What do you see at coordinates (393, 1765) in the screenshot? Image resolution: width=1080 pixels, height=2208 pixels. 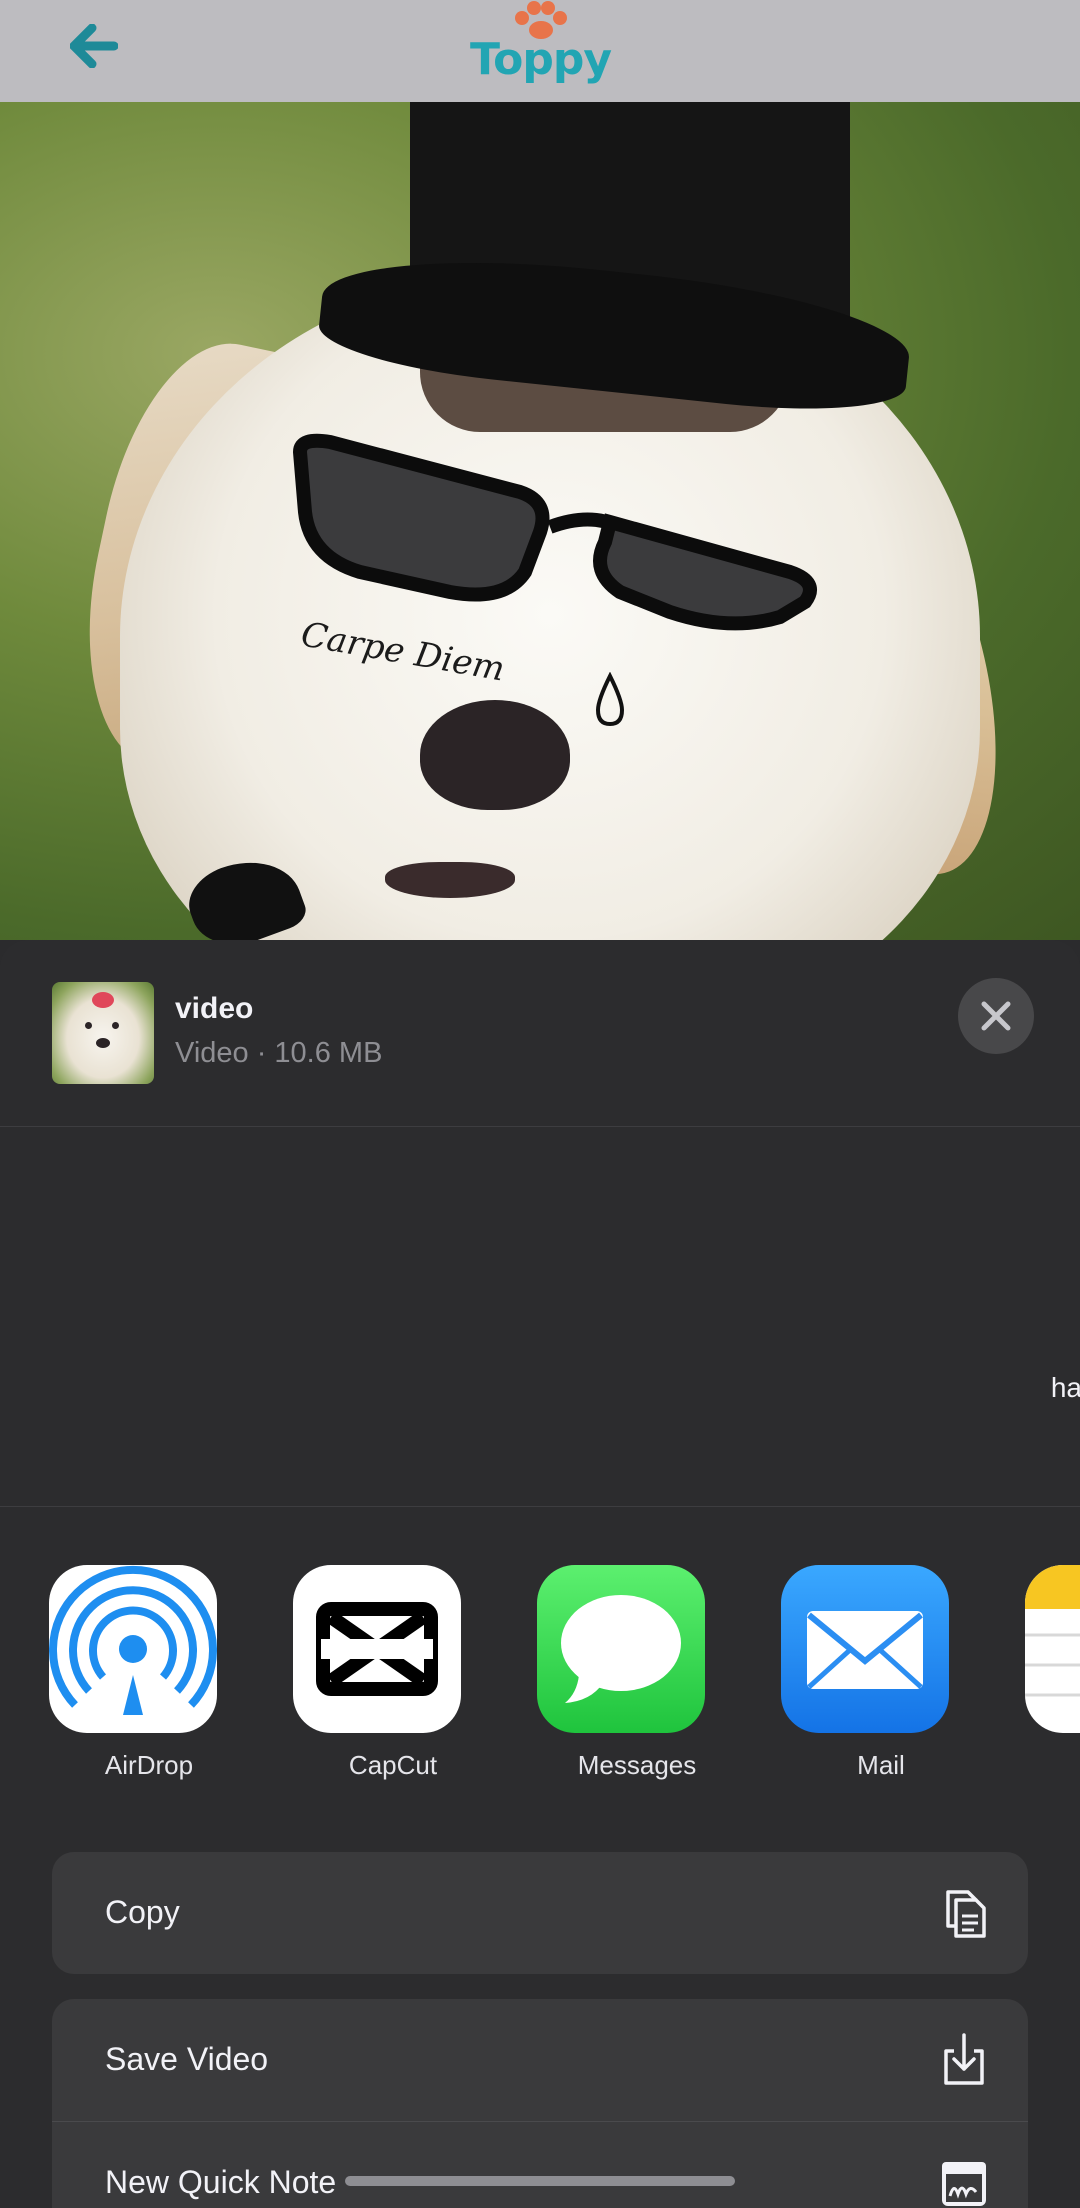 I see `app-label: CapCut` at bounding box center [393, 1765].